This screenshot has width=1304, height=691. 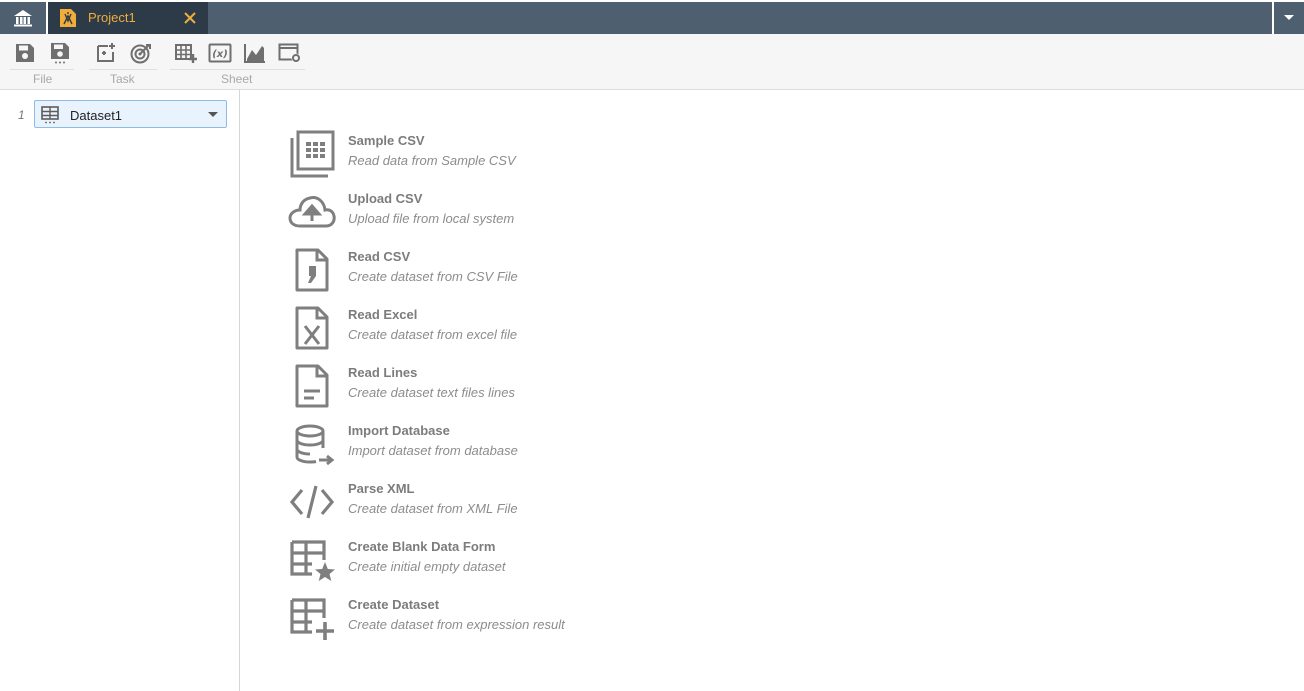 I want to click on close-icon, so click(x=190, y=18).